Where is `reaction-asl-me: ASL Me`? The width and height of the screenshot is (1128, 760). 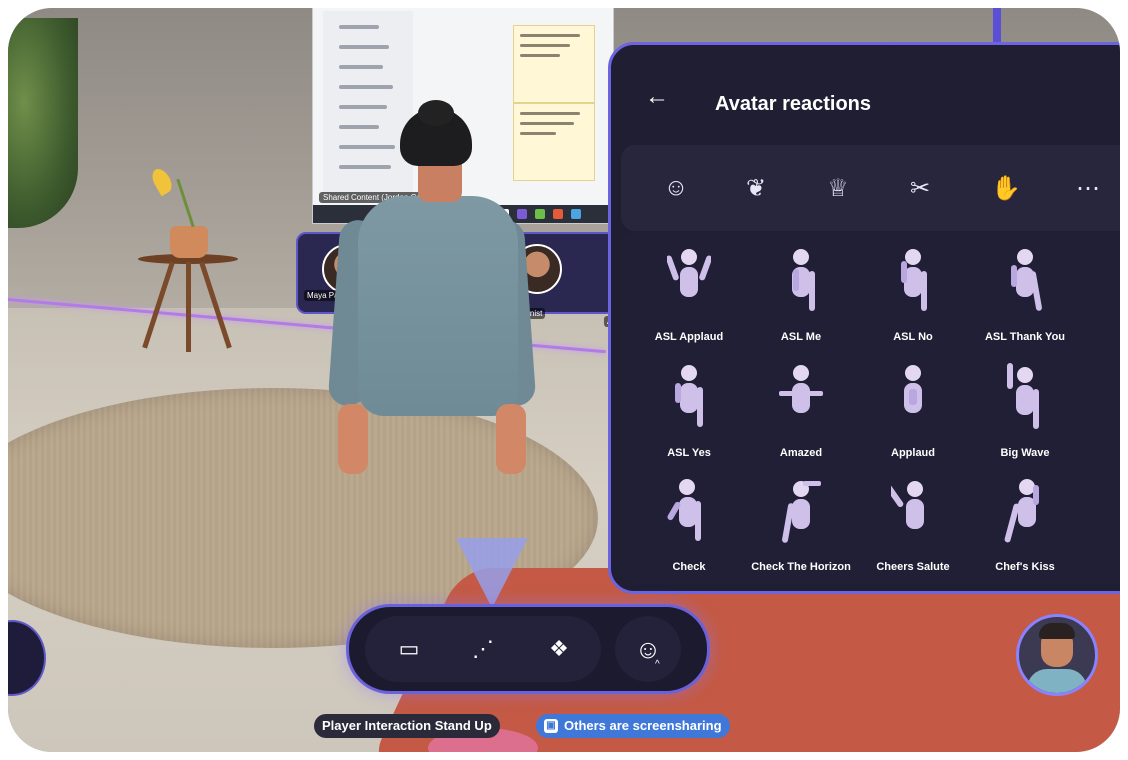 reaction-asl-me: ASL Me is located at coordinates (801, 299).